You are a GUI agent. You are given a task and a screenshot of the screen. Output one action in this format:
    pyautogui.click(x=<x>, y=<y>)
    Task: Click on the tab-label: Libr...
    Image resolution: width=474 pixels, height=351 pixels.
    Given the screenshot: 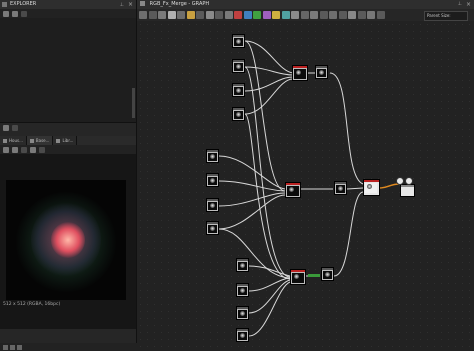 What is the action you would take?
    pyautogui.click(x=68, y=140)
    